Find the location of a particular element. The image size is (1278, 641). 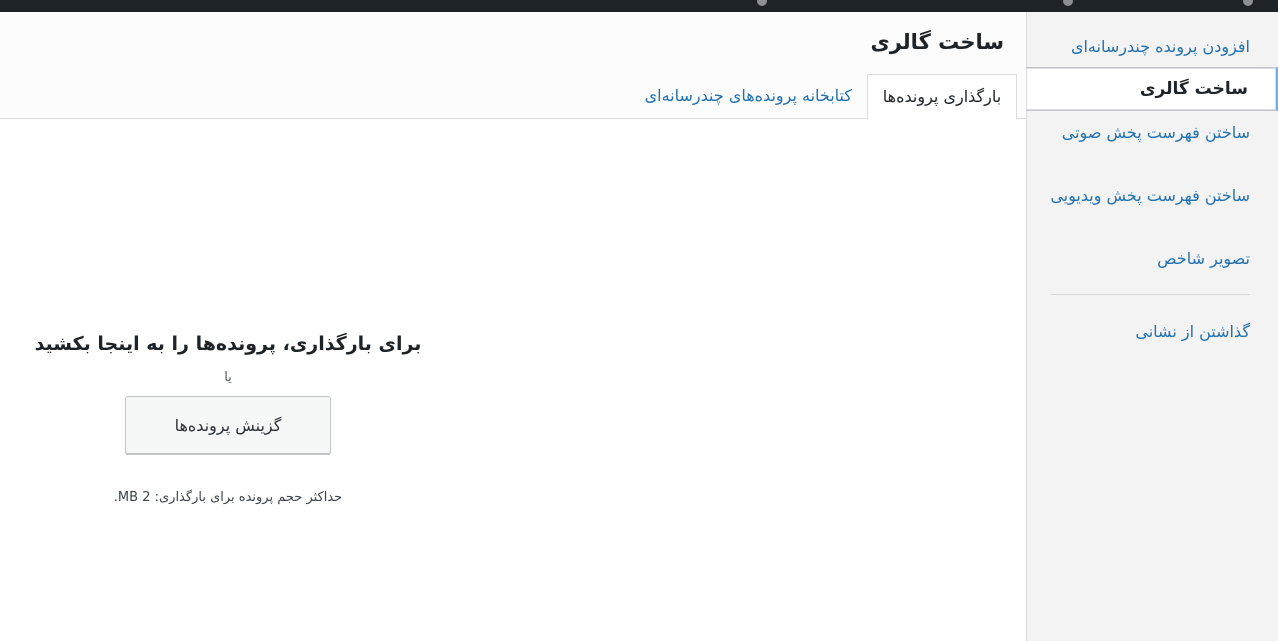

admin-bar is located at coordinates (639, 6).